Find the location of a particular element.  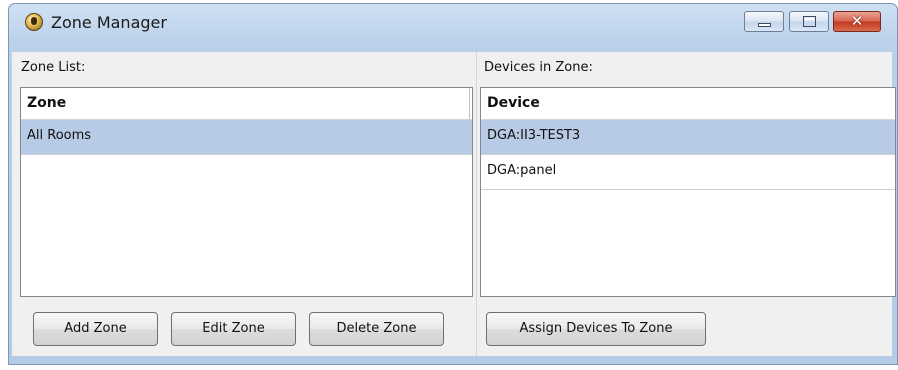

edit-zone-button: Edit Zone is located at coordinates (233, 329).